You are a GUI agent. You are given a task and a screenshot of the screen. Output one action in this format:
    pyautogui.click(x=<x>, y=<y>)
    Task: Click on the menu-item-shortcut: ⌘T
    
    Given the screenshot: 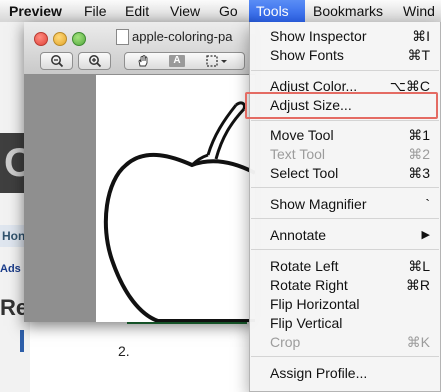 What is the action you would take?
    pyautogui.click(x=418, y=55)
    